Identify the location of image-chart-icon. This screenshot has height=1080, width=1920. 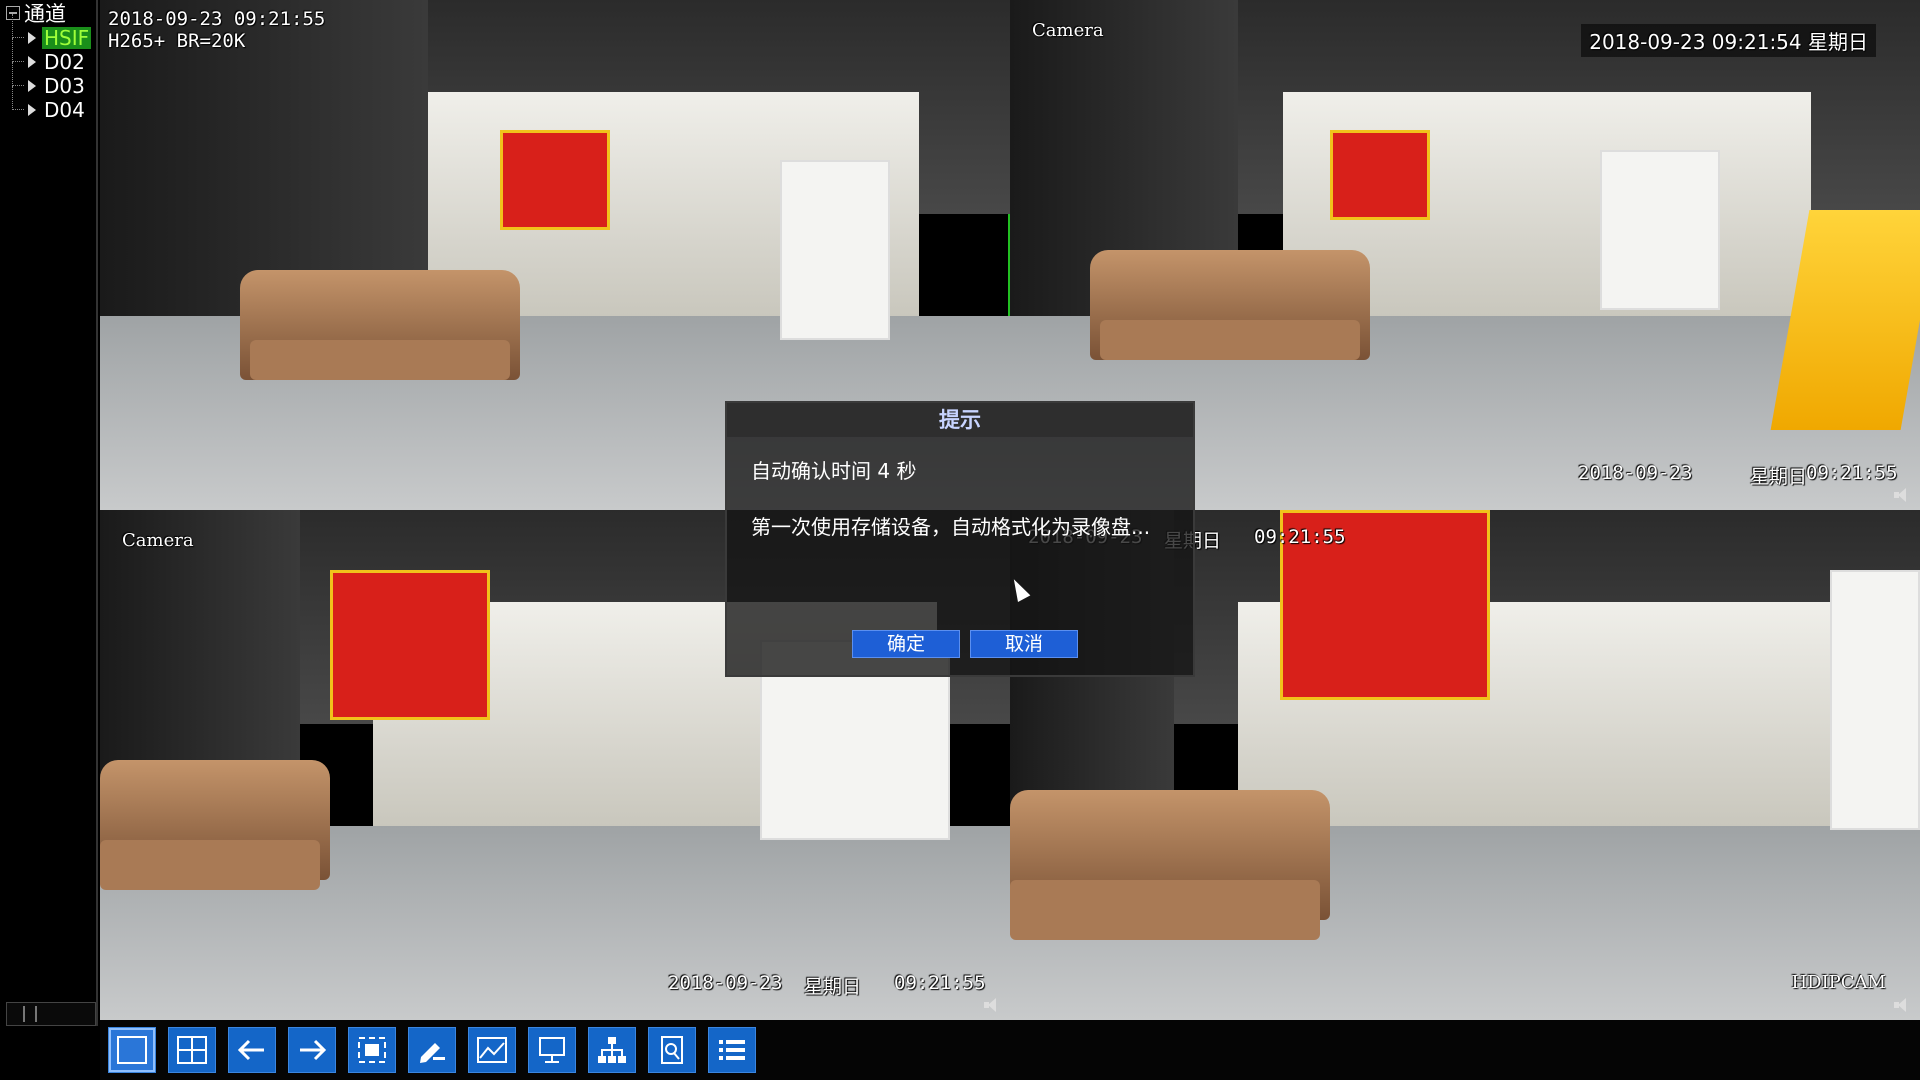
(492, 1050).